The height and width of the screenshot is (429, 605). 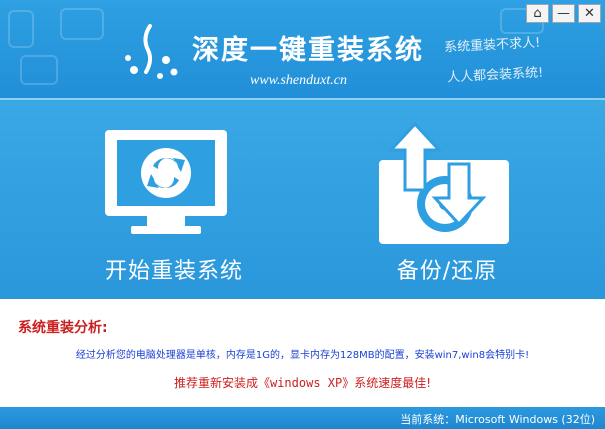 I want to click on slogan-line-1: 系统重装不求人!, so click(x=492, y=45).